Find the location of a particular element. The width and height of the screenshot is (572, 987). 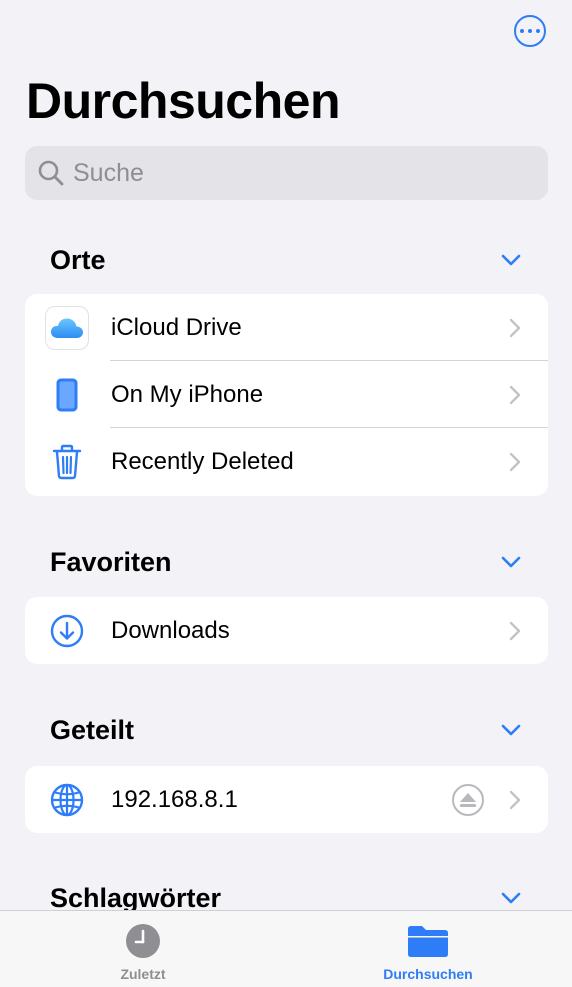

eject-icon is located at coordinates (468, 799).